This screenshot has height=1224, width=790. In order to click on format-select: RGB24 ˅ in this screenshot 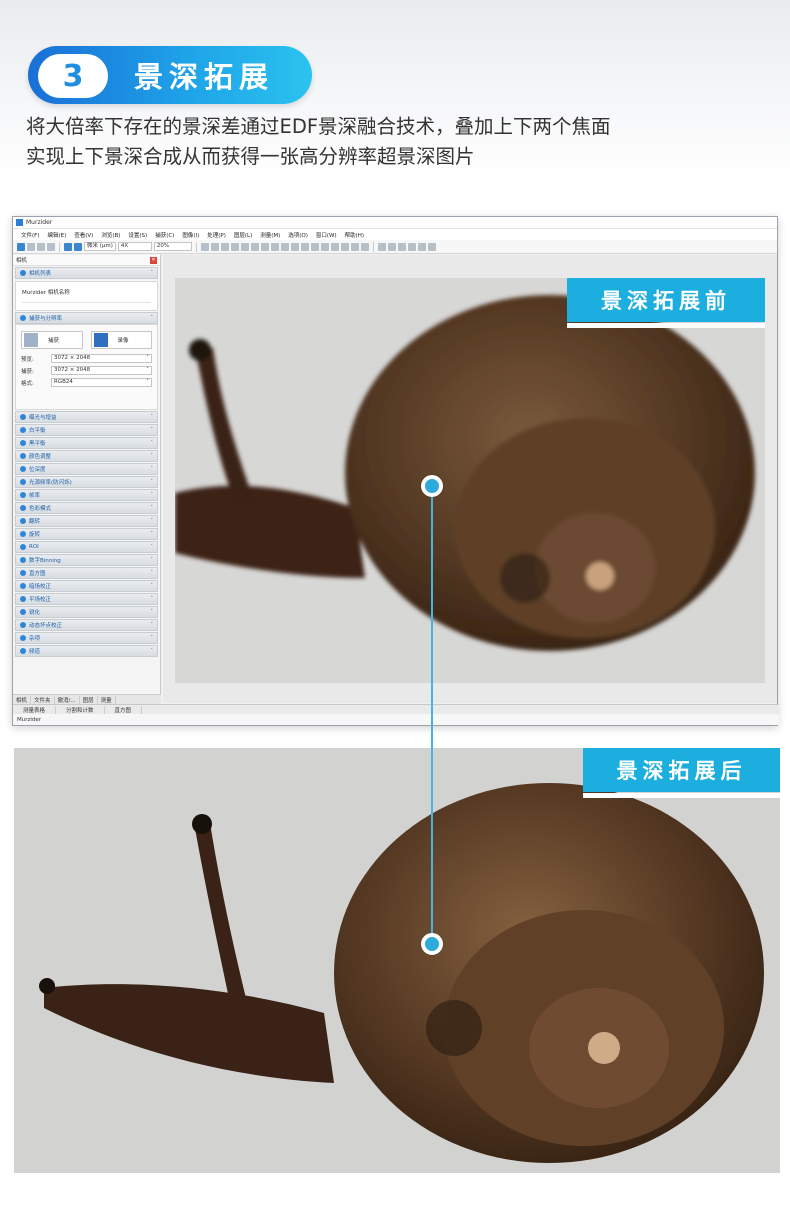, I will do `click(101, 382)`.